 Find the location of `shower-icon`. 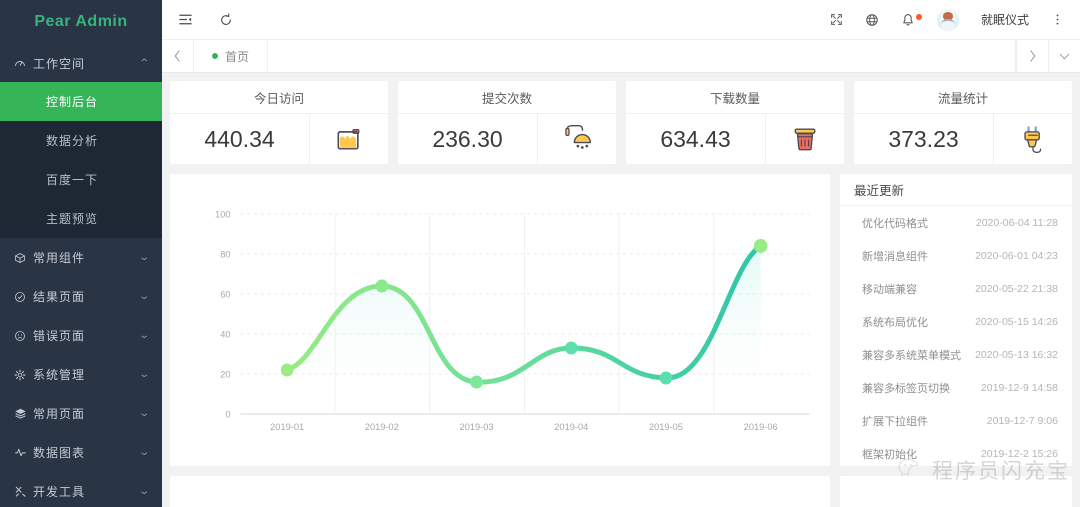

shower-icon is located at coordinates (577, 139).